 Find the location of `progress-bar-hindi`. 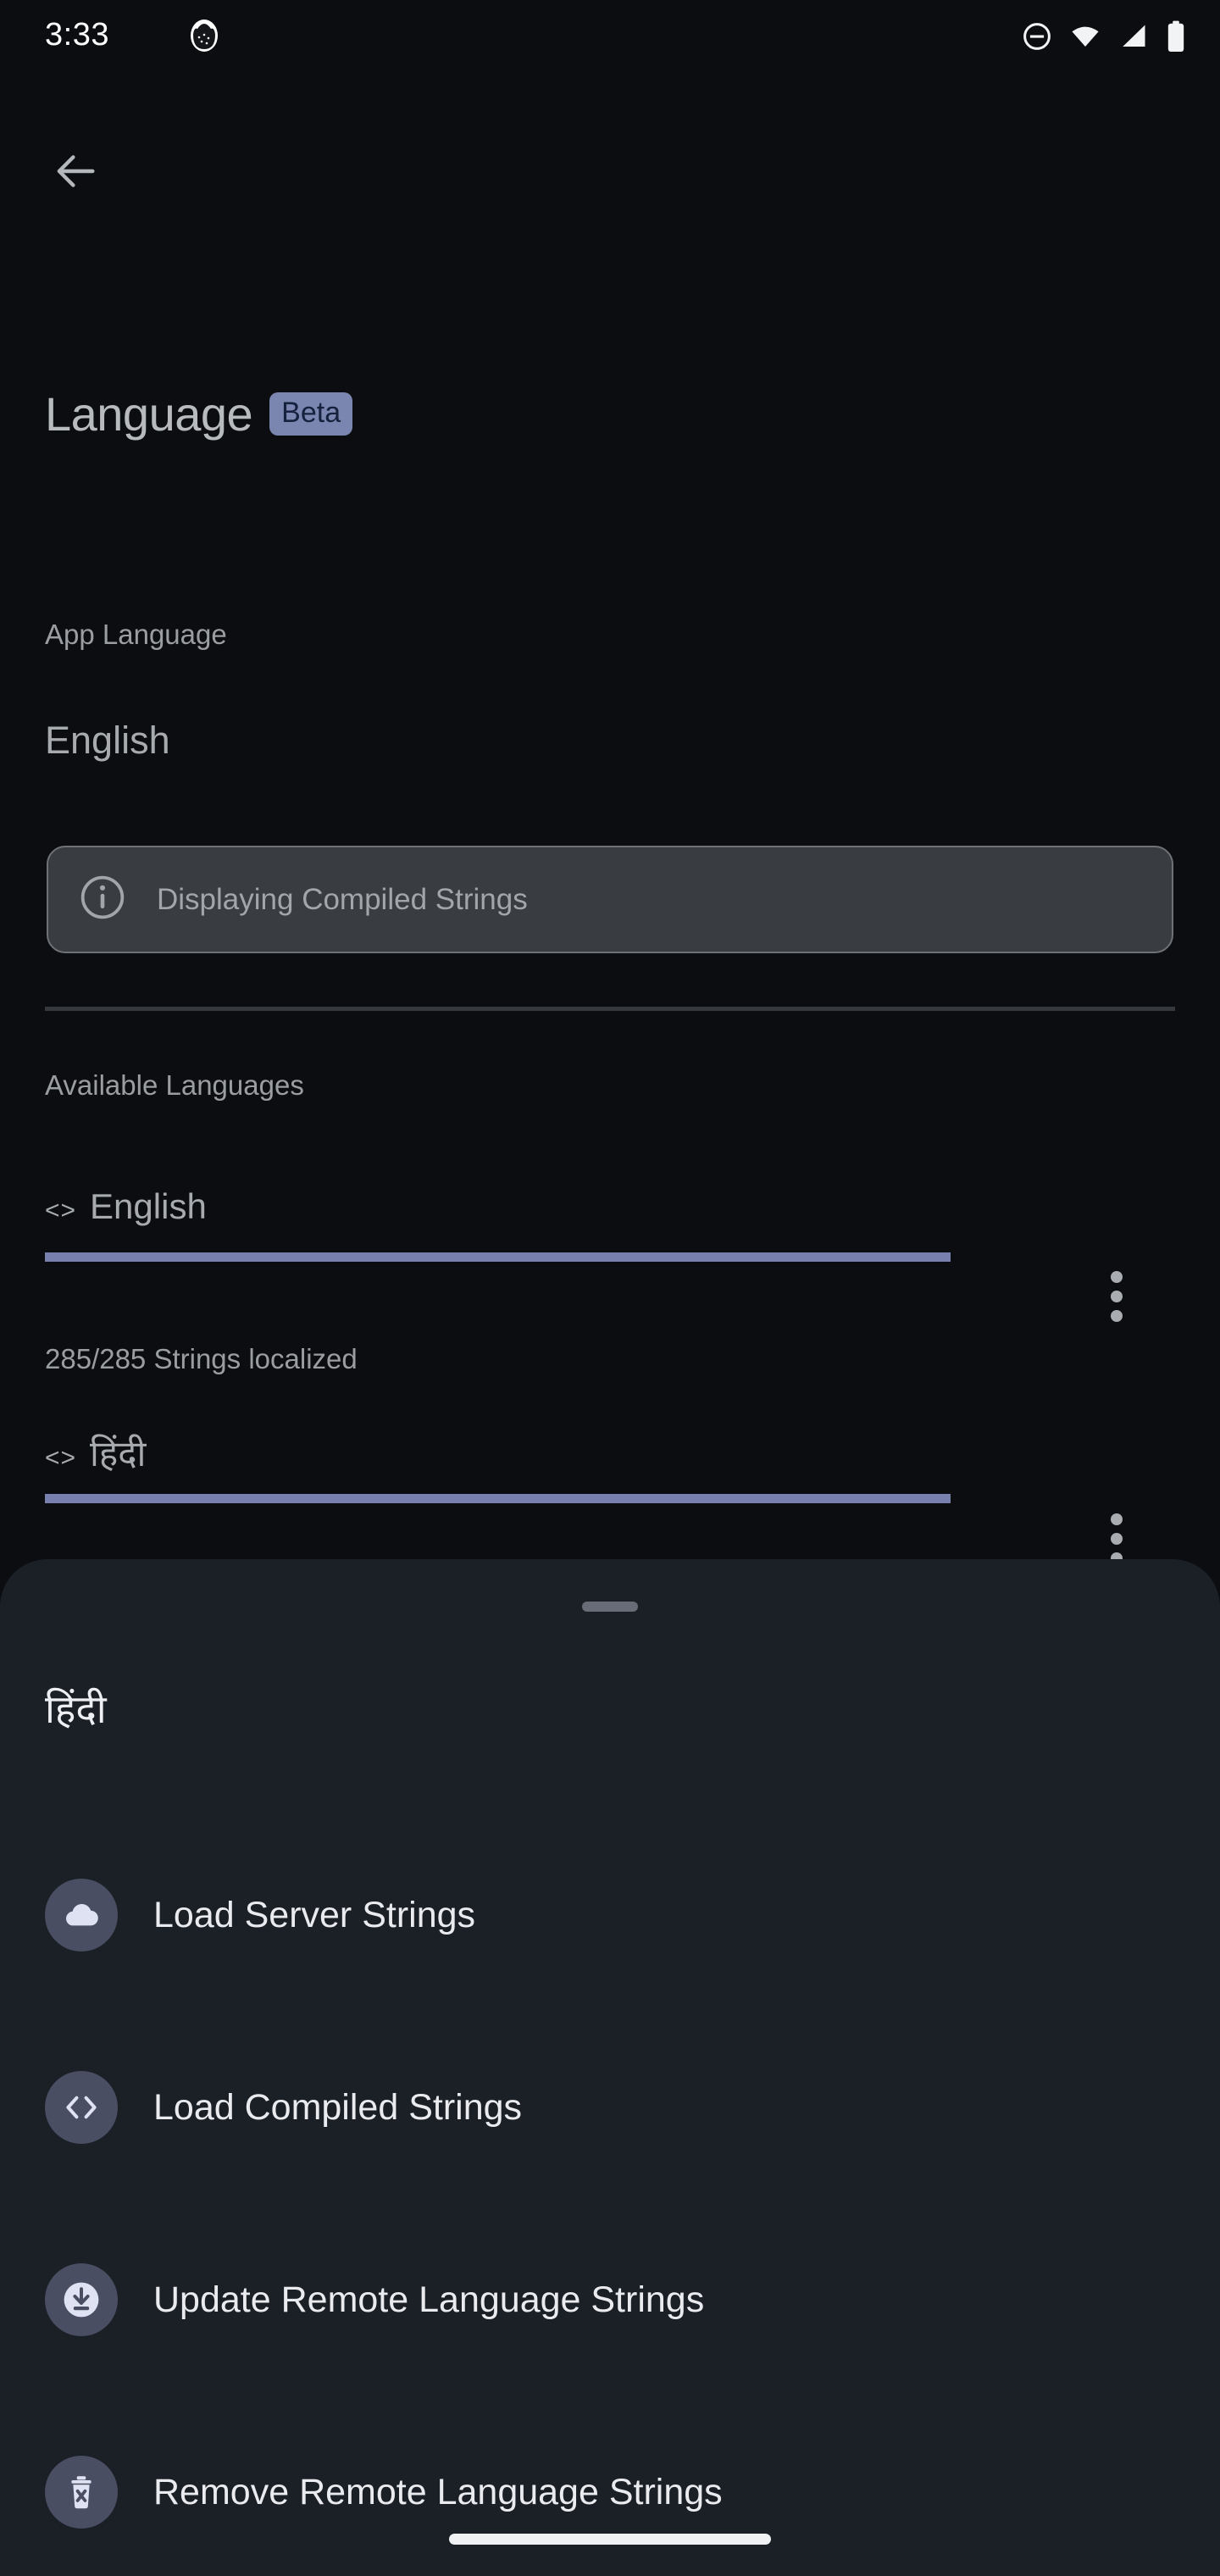

progress-bar-hindi is located at coordinates (498, 1498).